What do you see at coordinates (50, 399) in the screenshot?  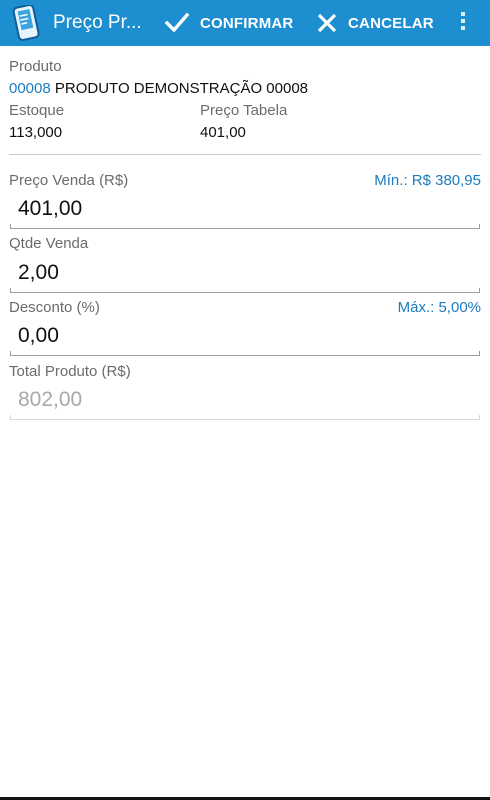 I see `total-produto-value: 802,00` at bounding box center [50, 399].